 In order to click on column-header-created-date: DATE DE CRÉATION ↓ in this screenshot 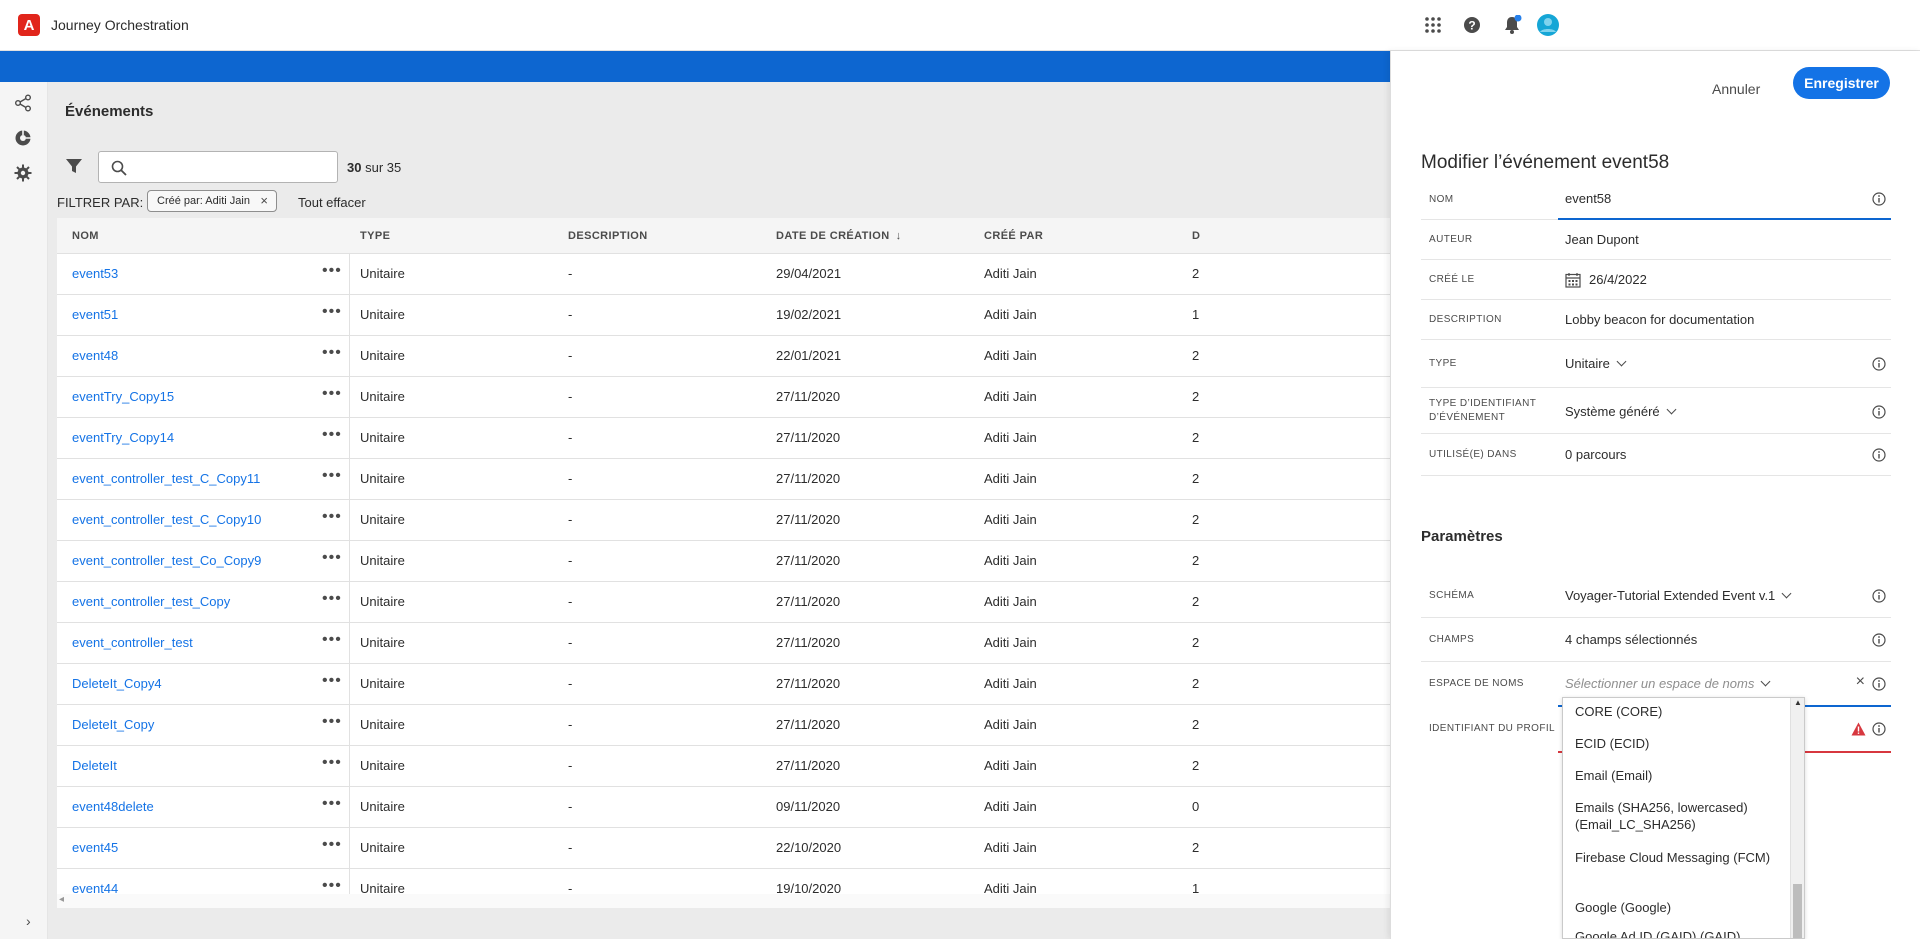, I will do `click(838, 236)`.